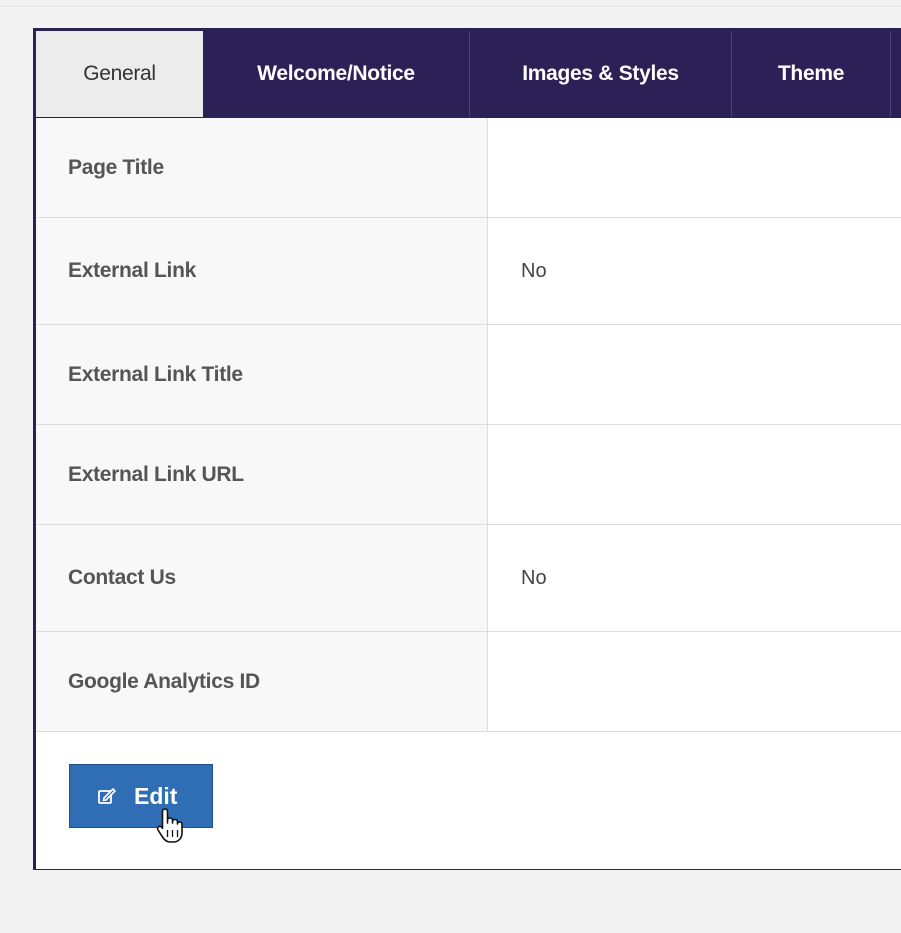  I want to click on edit-button: Edit, so click(141, 796).